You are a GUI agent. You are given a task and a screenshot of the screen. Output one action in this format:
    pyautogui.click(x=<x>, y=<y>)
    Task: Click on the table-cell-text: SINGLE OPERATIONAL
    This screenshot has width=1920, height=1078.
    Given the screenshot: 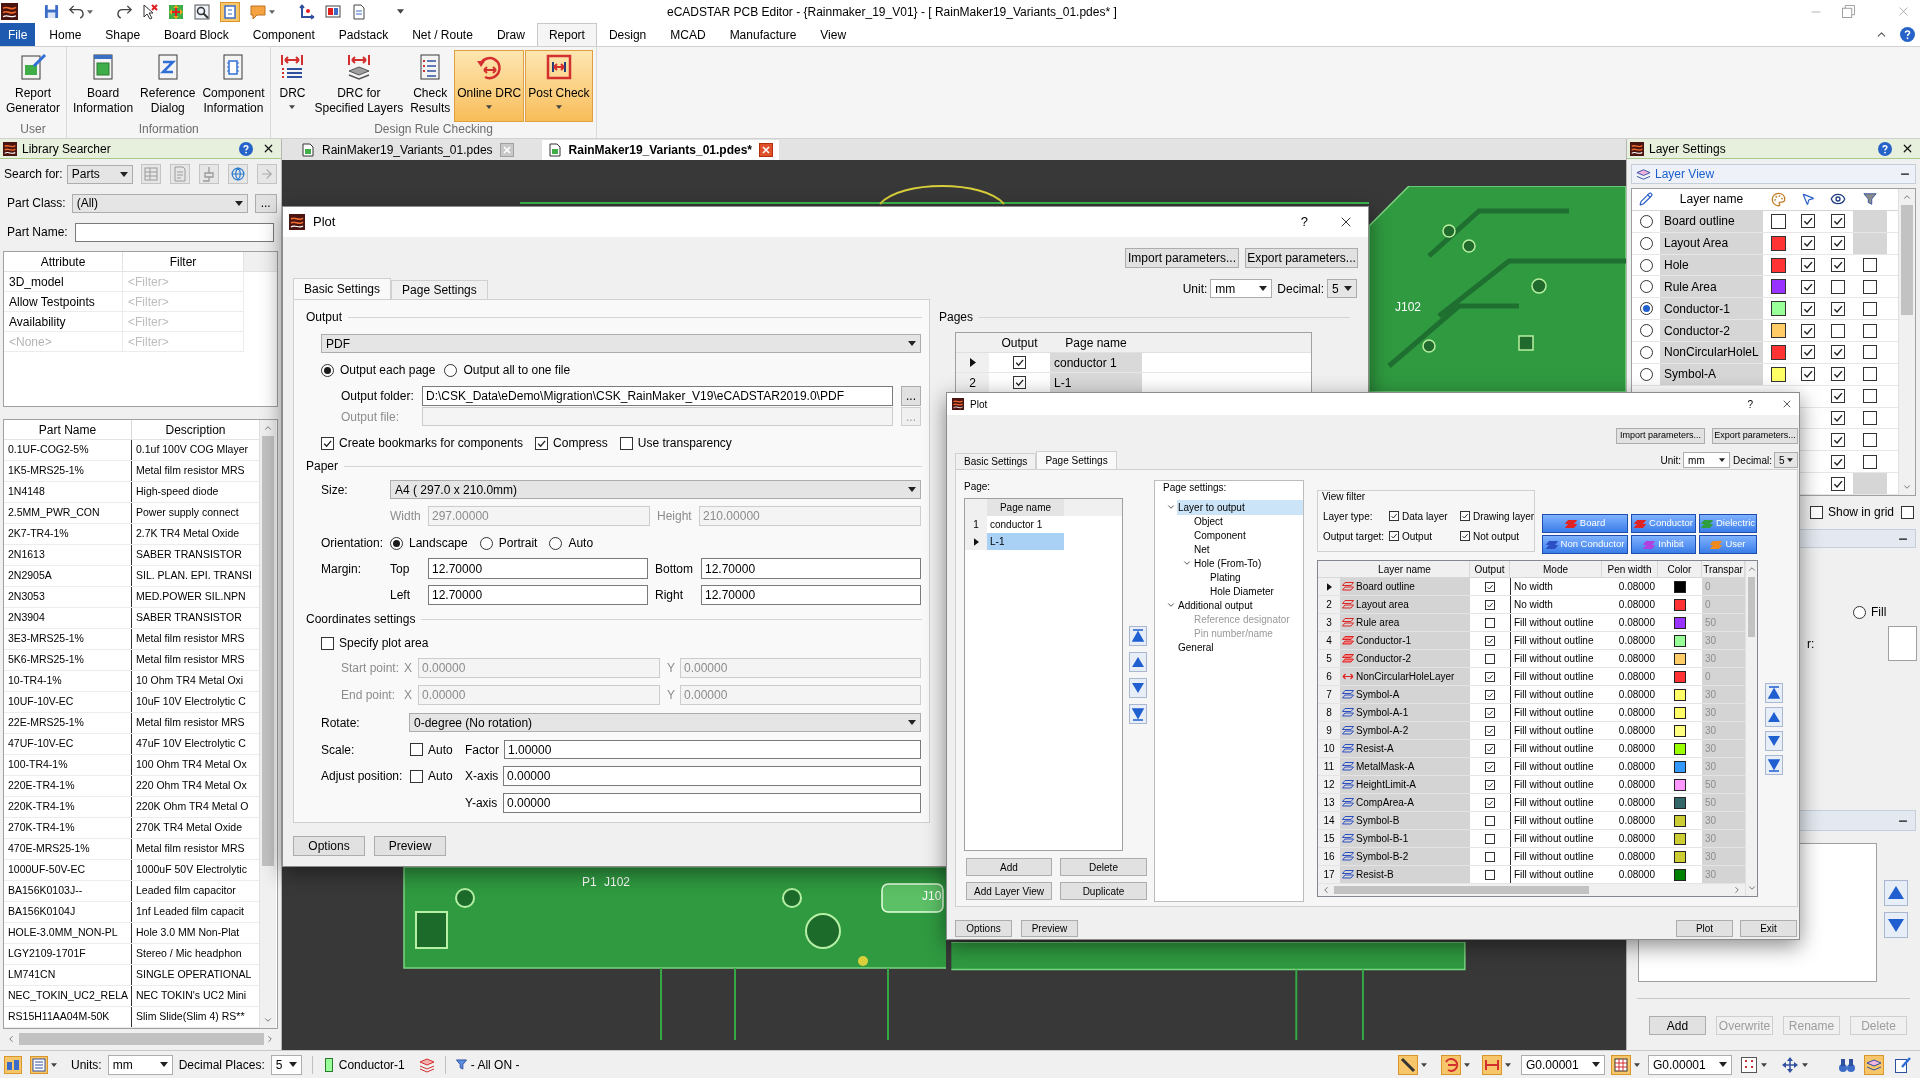 What is the action you would take?
    pyautogui.click(x=194, y=975)
    